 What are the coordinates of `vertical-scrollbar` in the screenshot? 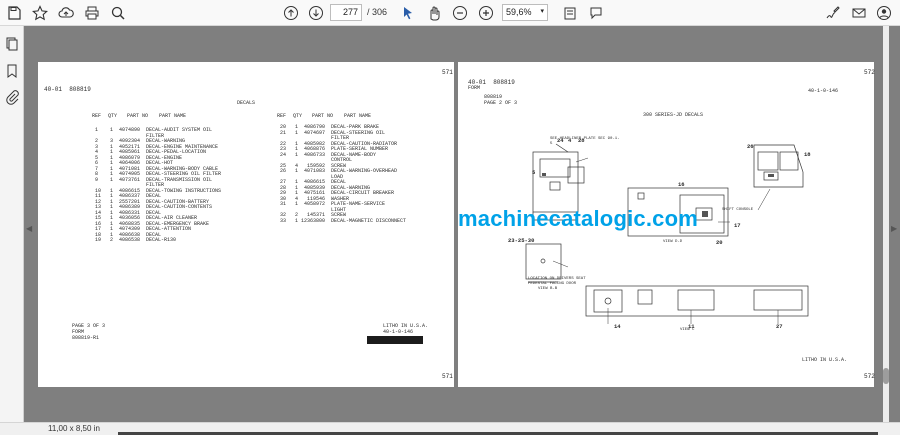 It's located at (886, 224).